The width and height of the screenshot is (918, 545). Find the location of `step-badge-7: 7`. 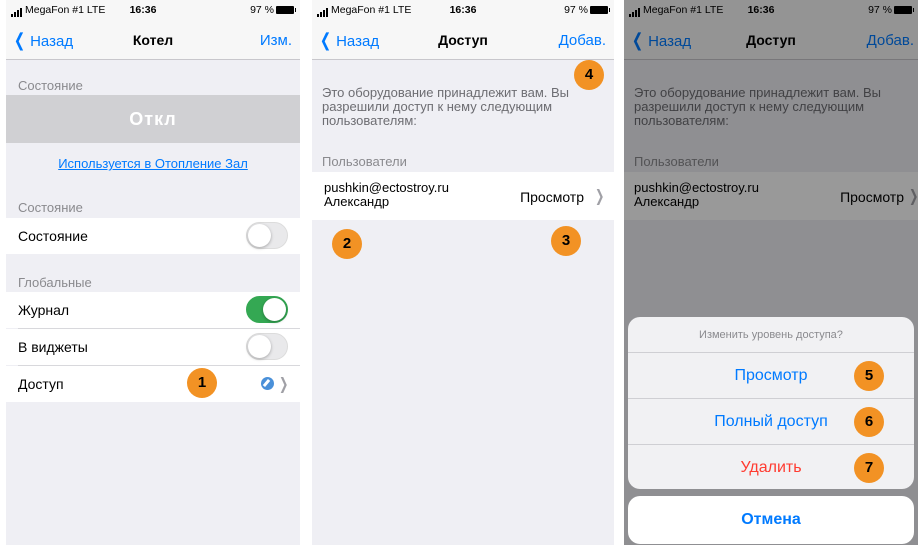

step-badge-7: 7 is located at coordinates (869, 468).